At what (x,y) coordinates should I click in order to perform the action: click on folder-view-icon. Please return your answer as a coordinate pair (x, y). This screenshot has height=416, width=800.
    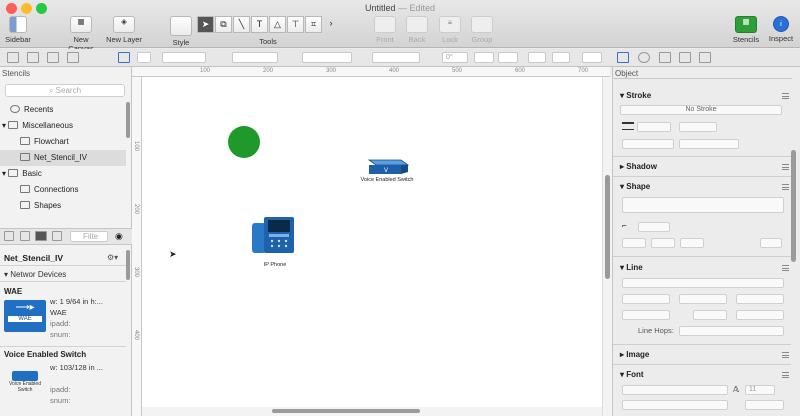
    Looking at the image, I should click on (57, 236).